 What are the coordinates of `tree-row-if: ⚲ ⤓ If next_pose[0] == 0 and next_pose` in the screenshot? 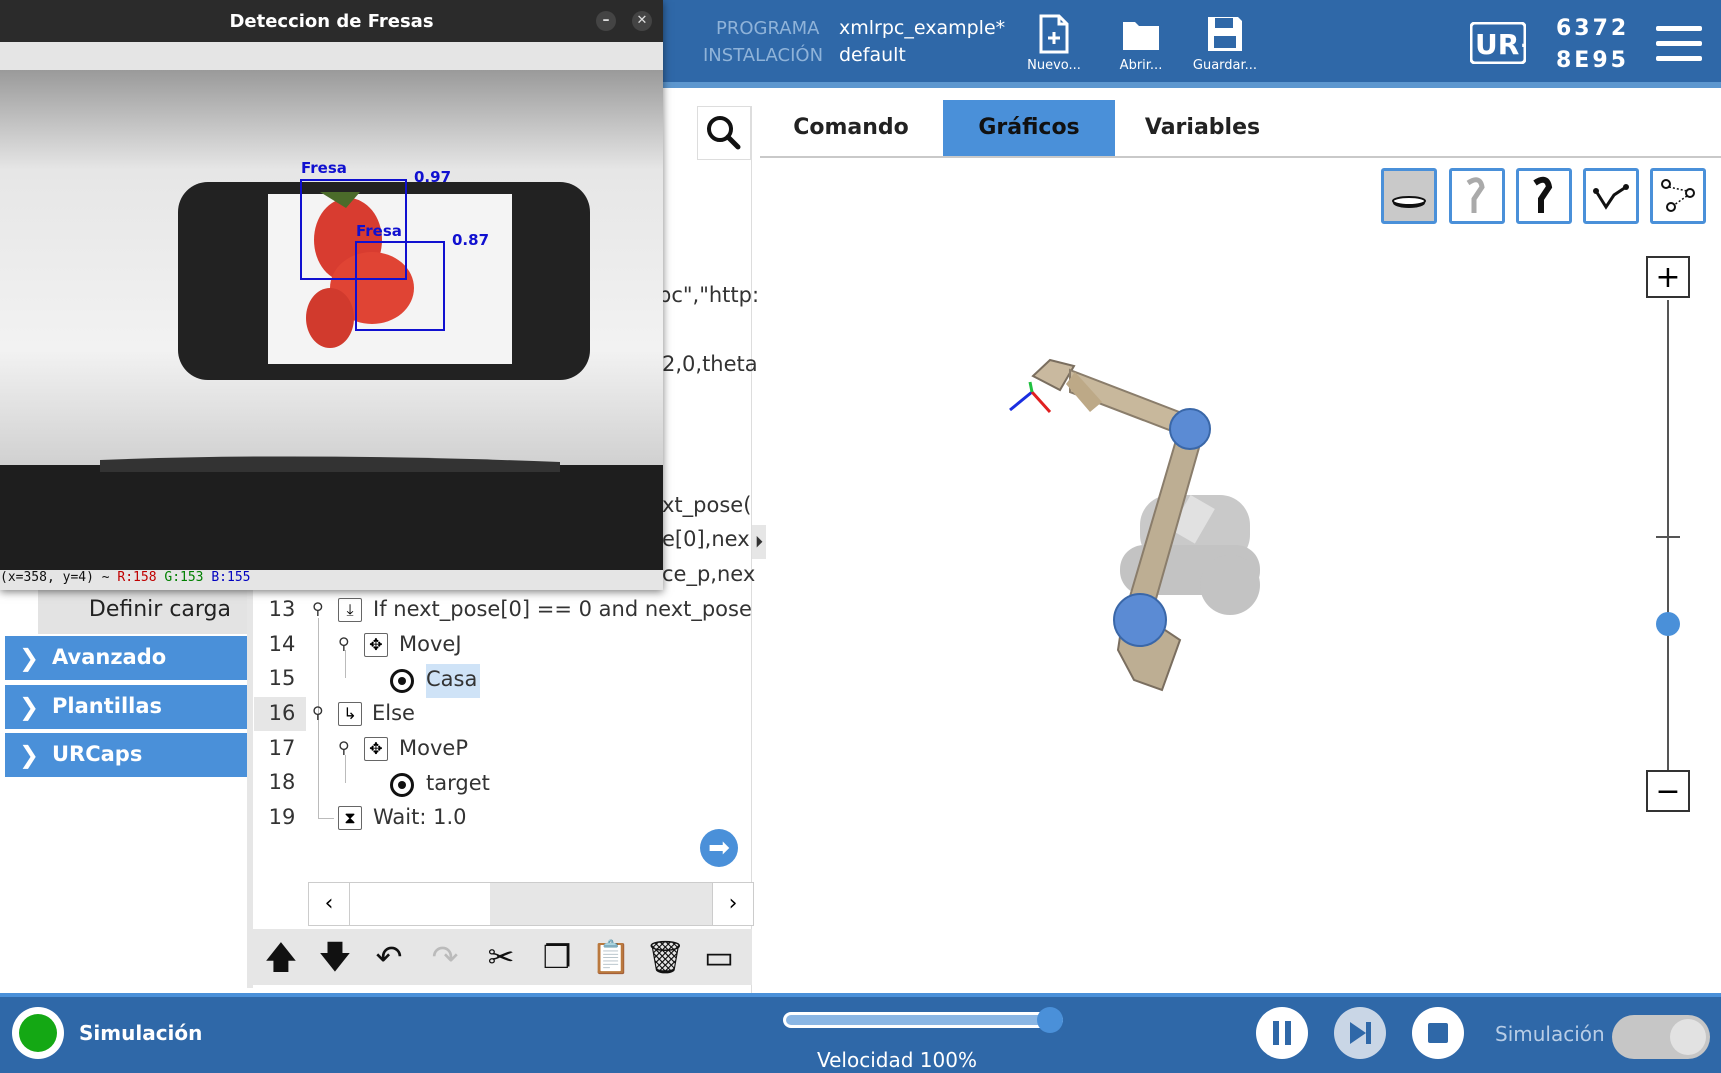 It's located at (531, 612).